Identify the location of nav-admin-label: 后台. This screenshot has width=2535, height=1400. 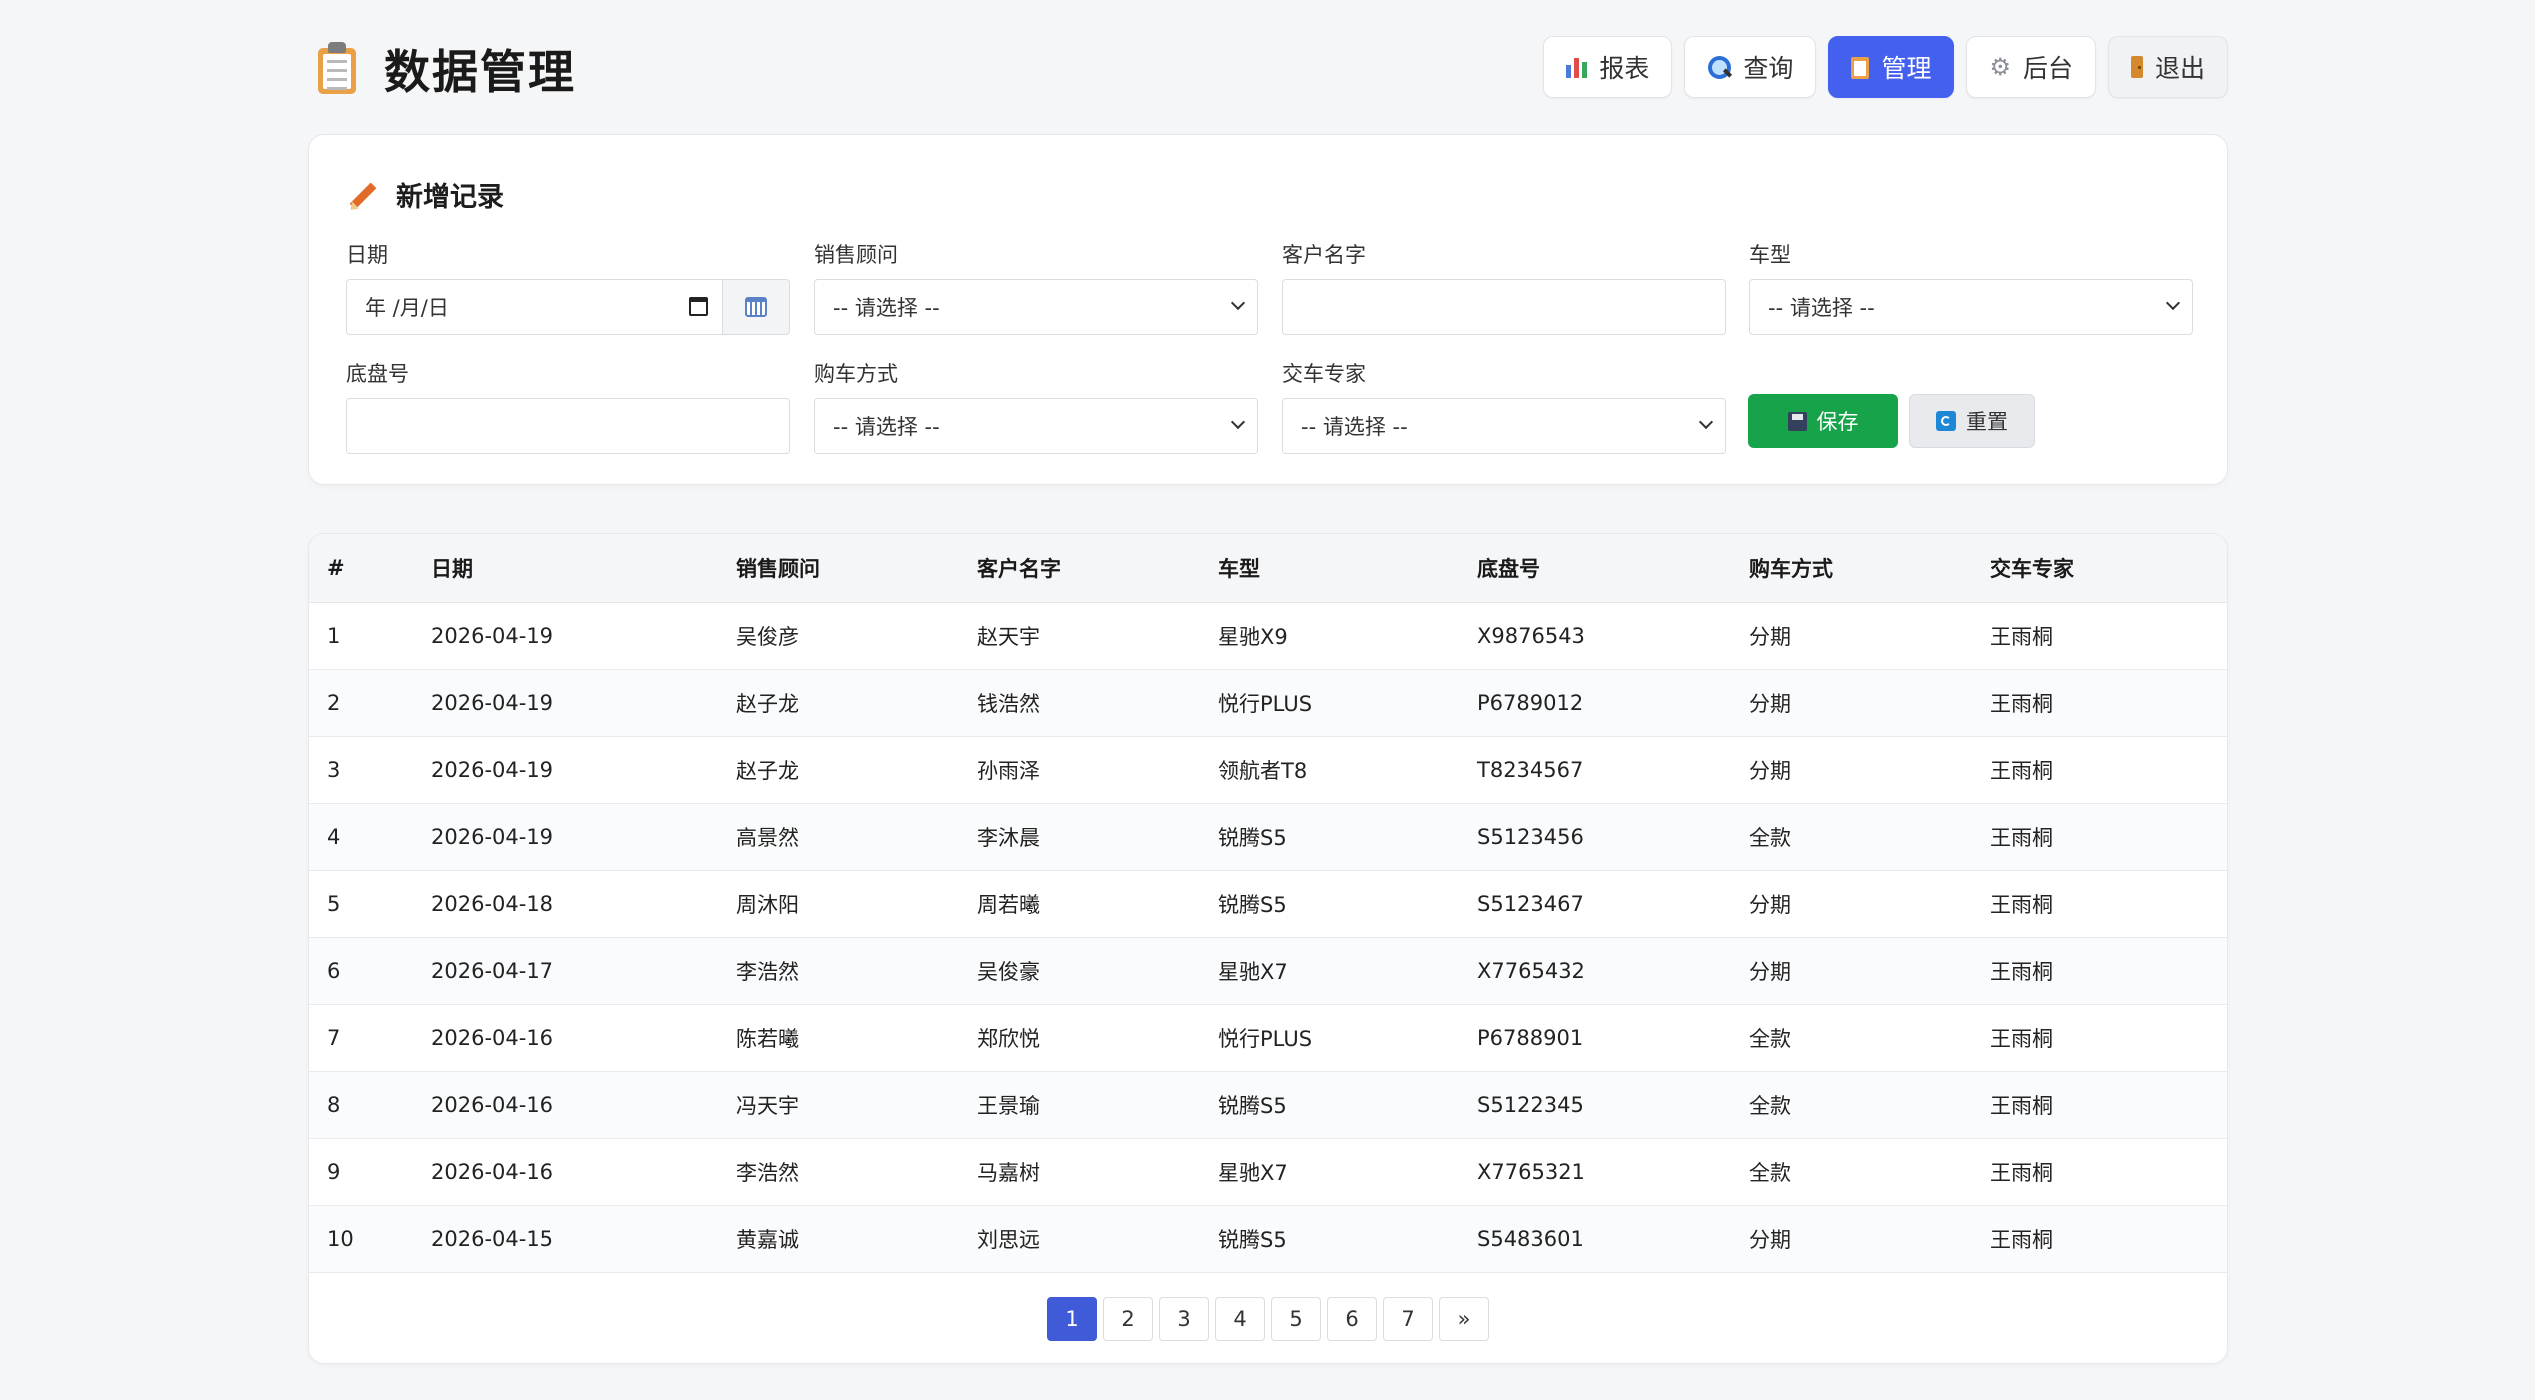
(2047, 68).